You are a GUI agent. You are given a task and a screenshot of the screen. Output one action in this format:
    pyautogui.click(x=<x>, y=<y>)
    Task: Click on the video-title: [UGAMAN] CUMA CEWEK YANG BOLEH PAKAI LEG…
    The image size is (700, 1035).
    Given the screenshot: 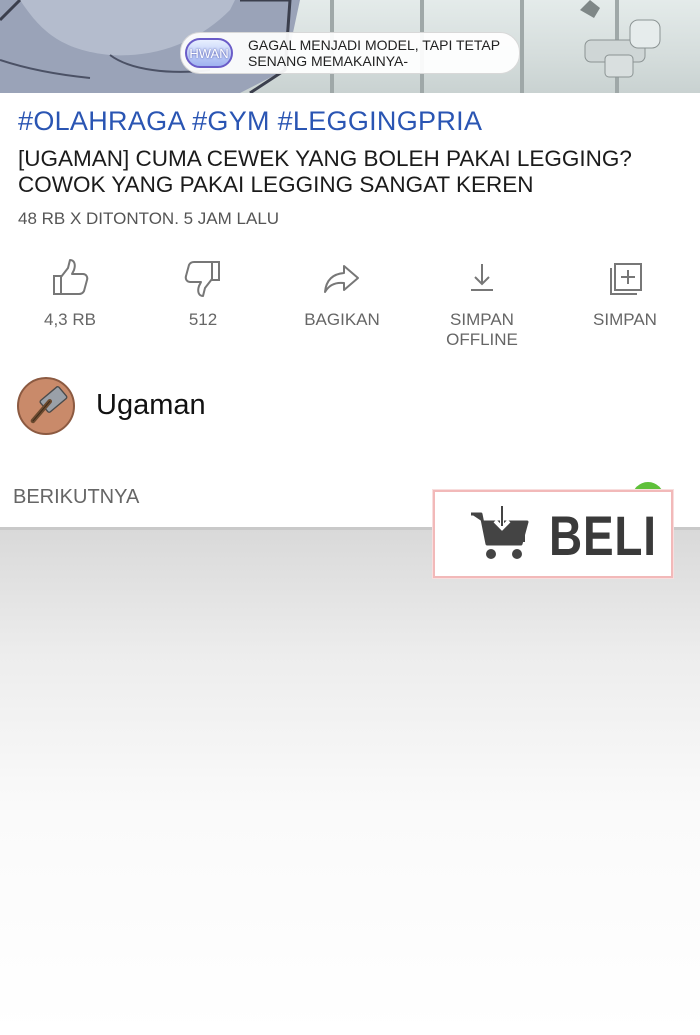 What is the action you would take?
    pyautogui.click(x=325, y=171)
    